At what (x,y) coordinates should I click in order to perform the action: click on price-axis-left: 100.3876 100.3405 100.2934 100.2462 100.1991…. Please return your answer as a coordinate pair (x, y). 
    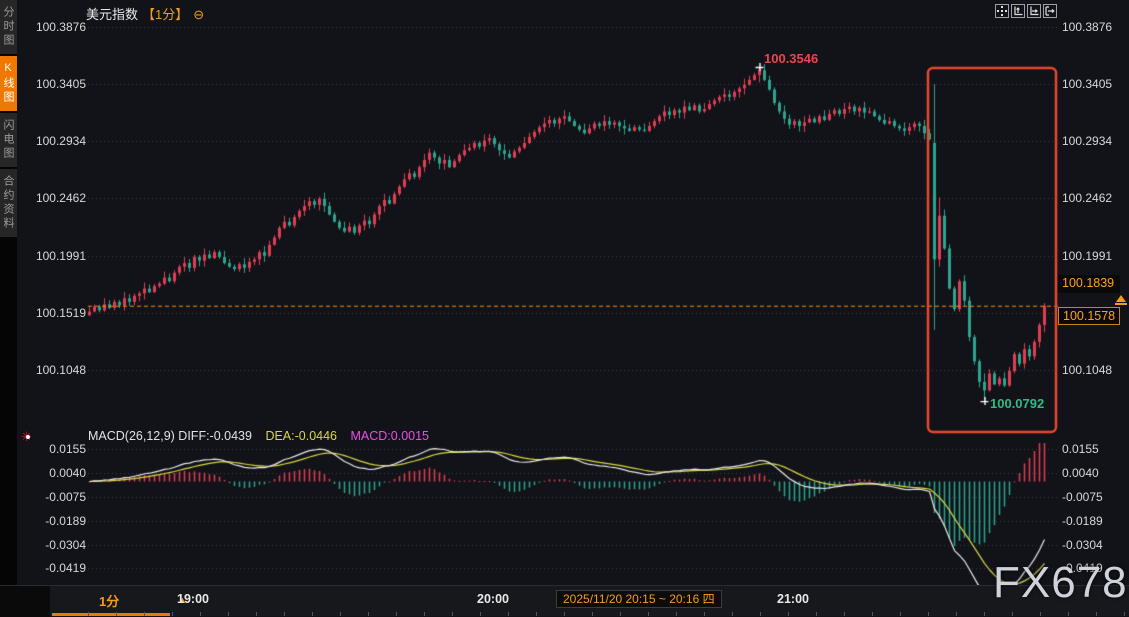
    Looking at the image, I should click on (58, 295).